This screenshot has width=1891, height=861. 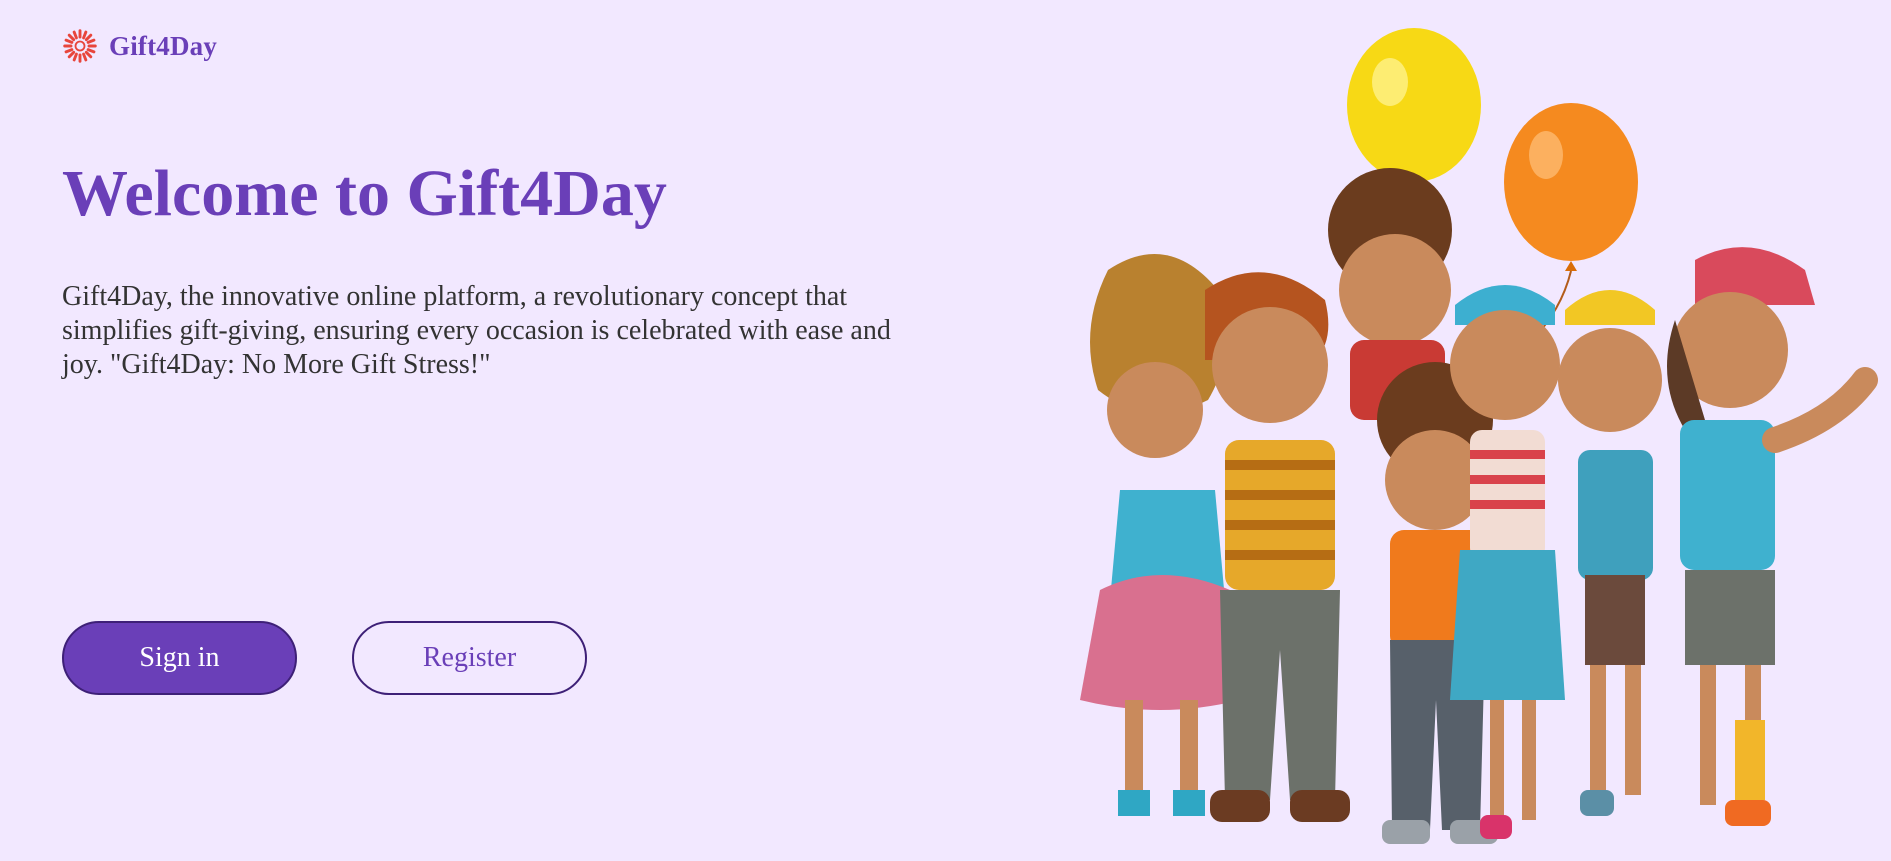 I want to click on kid-striped-boy, so click(x=1277, y=547).